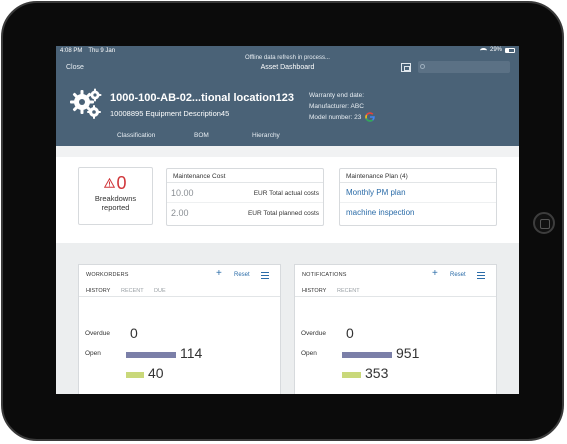  What do you see at coordinates (418, 176) in the screenshot?
I see `maintenance-plan-title: Maintenance Plan (4)` at bounding box center [418, 176].